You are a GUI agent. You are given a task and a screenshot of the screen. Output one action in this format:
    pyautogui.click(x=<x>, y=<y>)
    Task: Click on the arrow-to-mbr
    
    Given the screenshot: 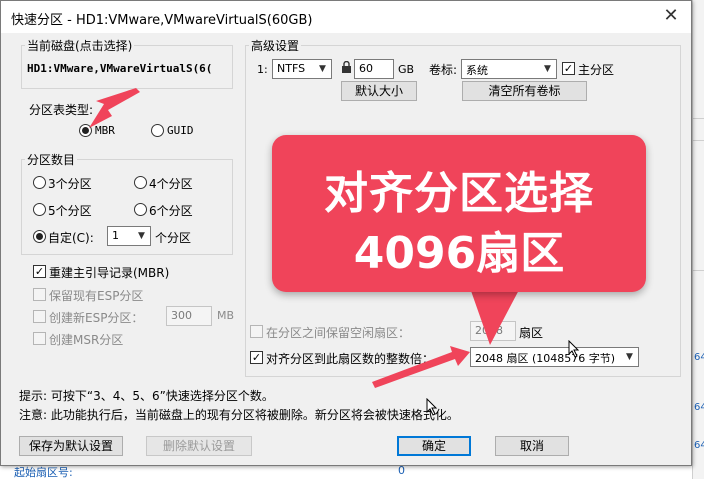 What is the action you would take?
    pyautogui.click(x=114, y=108)
    